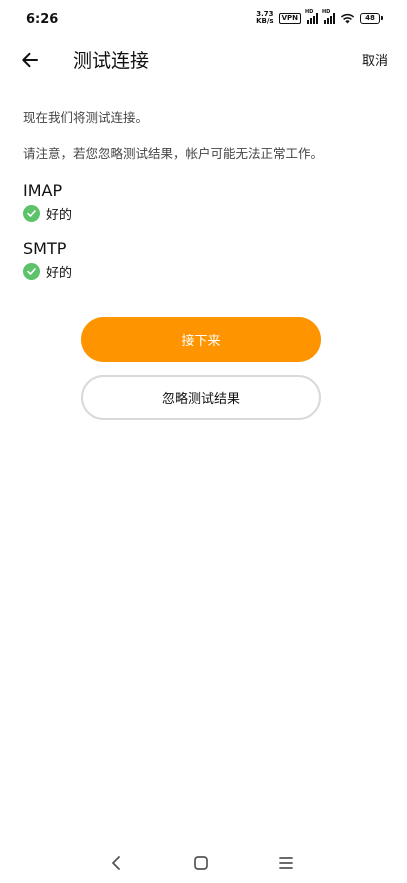  I want to click on protocol-smtp: SMTP 好的, so click(47, 259).